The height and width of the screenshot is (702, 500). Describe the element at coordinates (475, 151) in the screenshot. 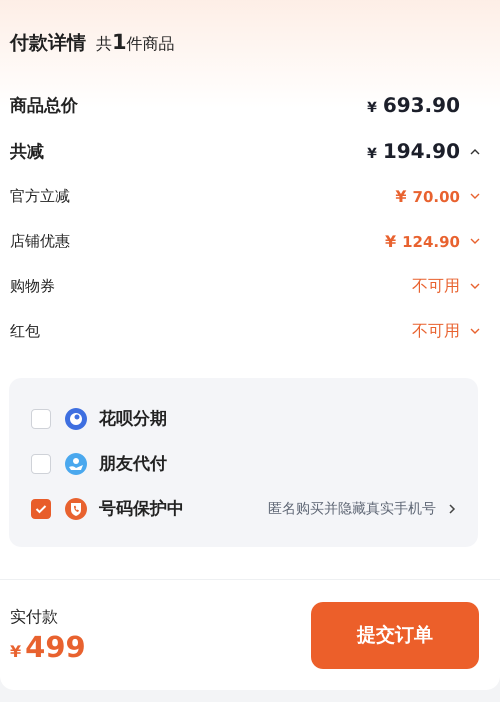

I see `chevron-up-icon` at that location.